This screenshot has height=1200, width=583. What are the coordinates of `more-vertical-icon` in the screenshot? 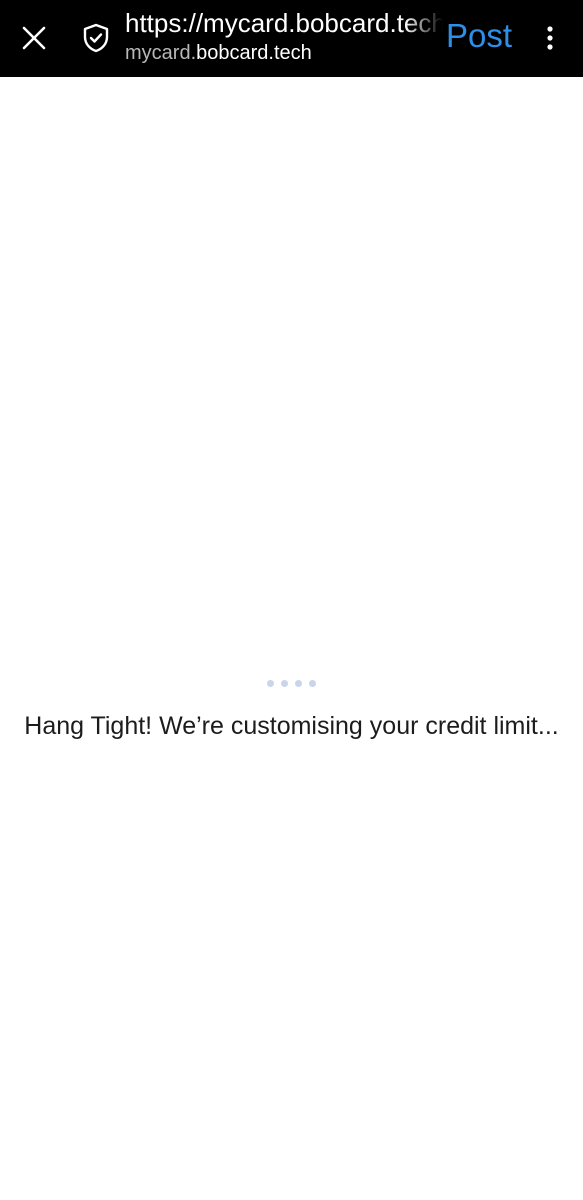 It's located at (550, 38).